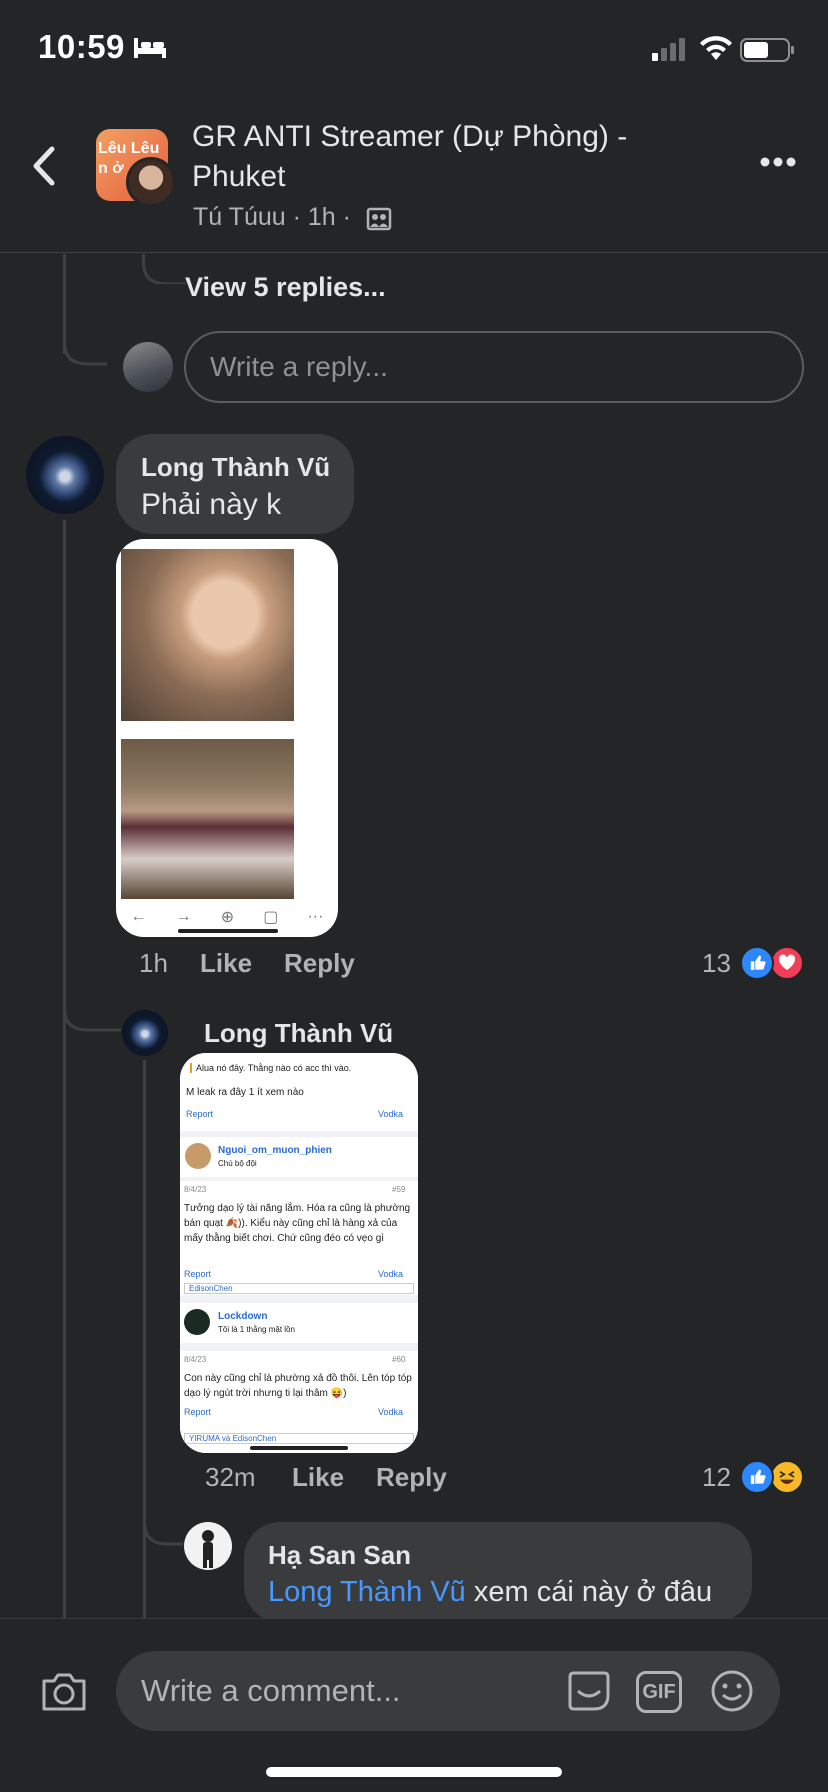  I want to click on screenshot-username: Lockdown, so click(243, 1316).